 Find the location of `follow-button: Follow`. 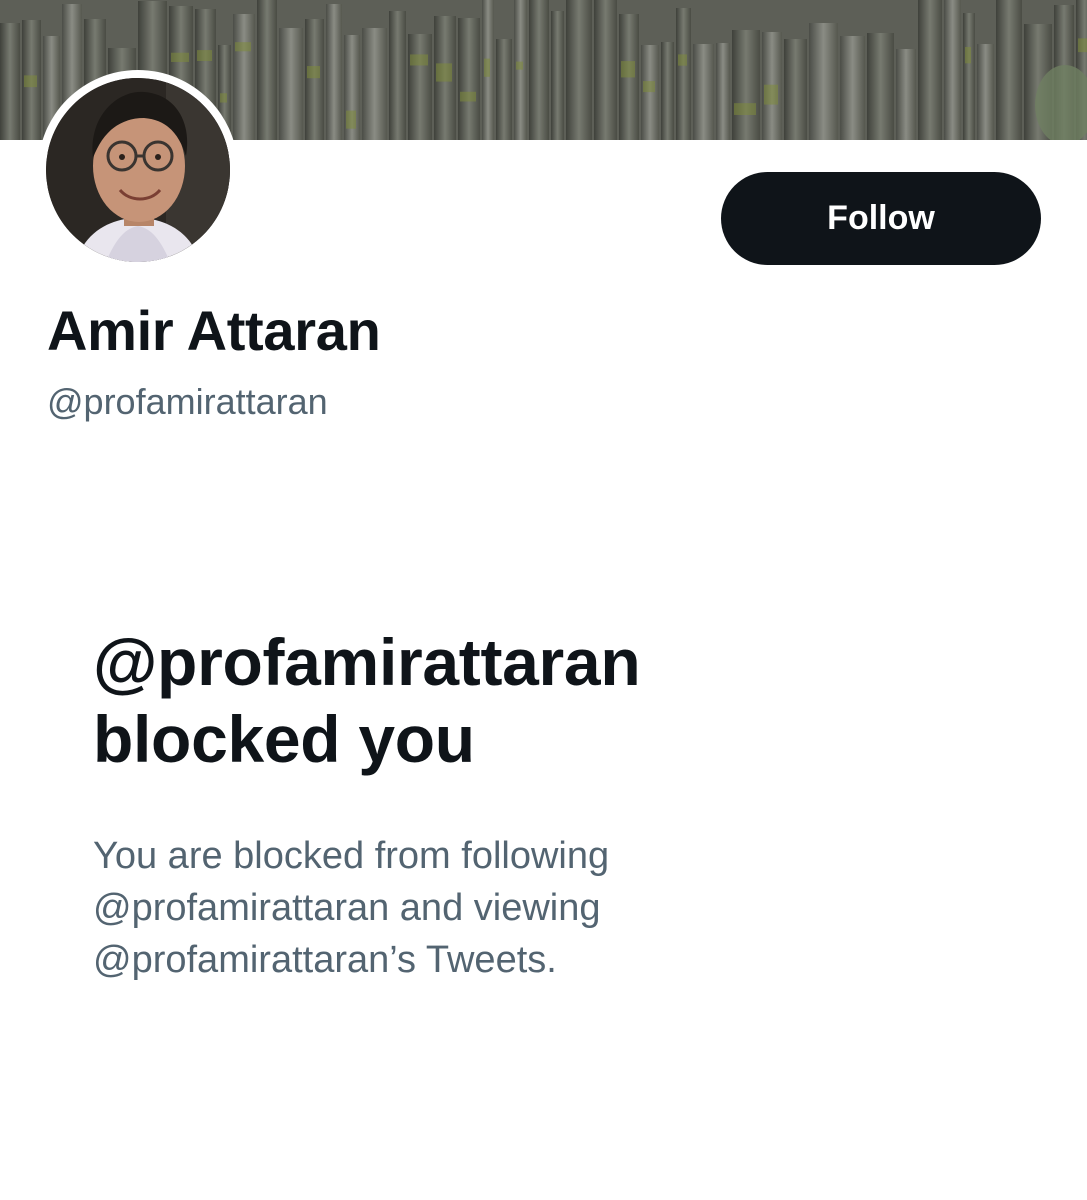

follow-button: Follow is located at coordinates (881, 218).